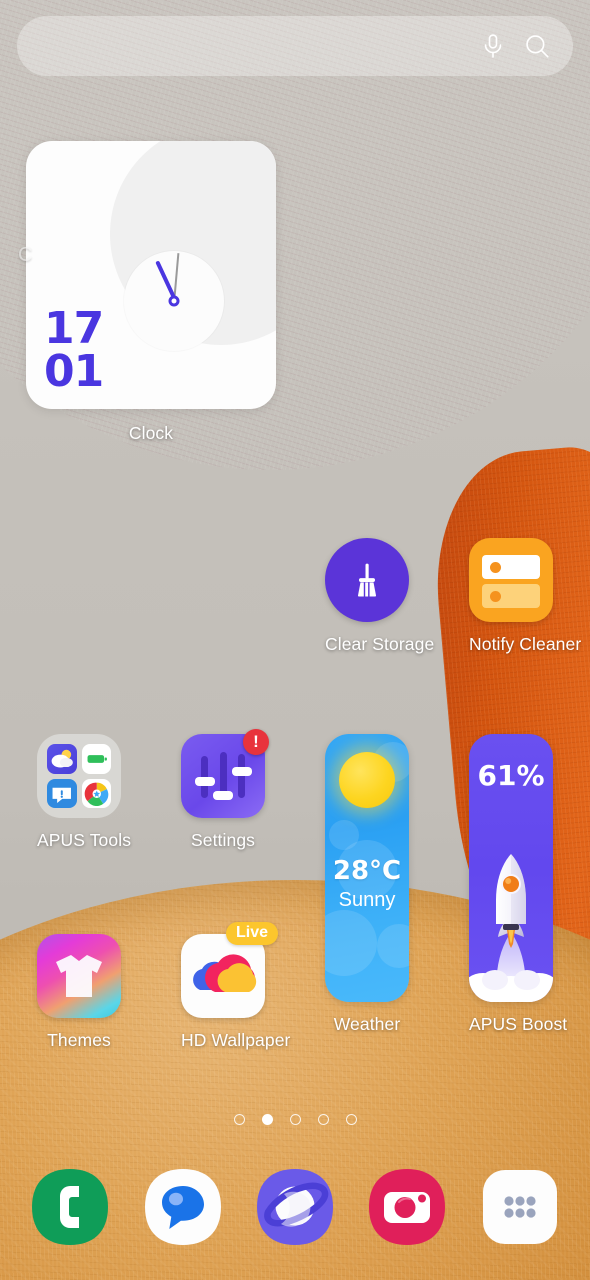  What do you see at coordinates (511, 775) in the screenshot?
I see `boost-percentage: 61%` at bounding box center [511, 775].